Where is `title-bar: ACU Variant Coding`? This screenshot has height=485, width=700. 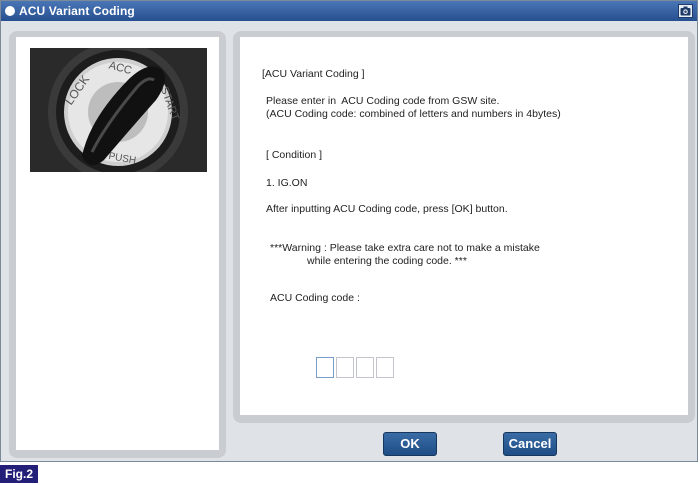 title-bar: ACU Variant Coding is located at coordinates (349, 11).